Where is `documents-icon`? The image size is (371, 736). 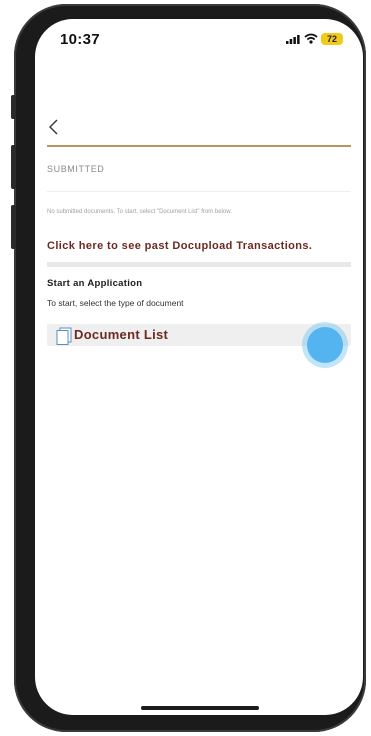 documents-icon is located at coordinates (64, 336).